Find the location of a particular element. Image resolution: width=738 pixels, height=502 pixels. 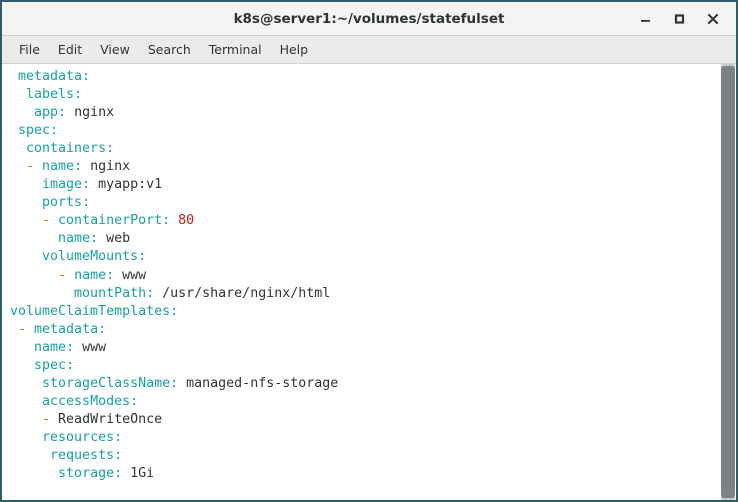

yaml-key: mountPath is located at coordinates (110, 293).